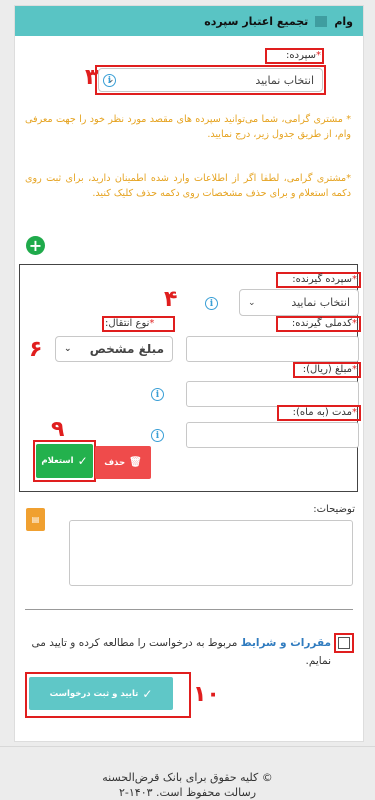 Image resolution: width=375 pixels, height=800 pixels. I want to click on annotation-9: ۹, so click(58, 429).